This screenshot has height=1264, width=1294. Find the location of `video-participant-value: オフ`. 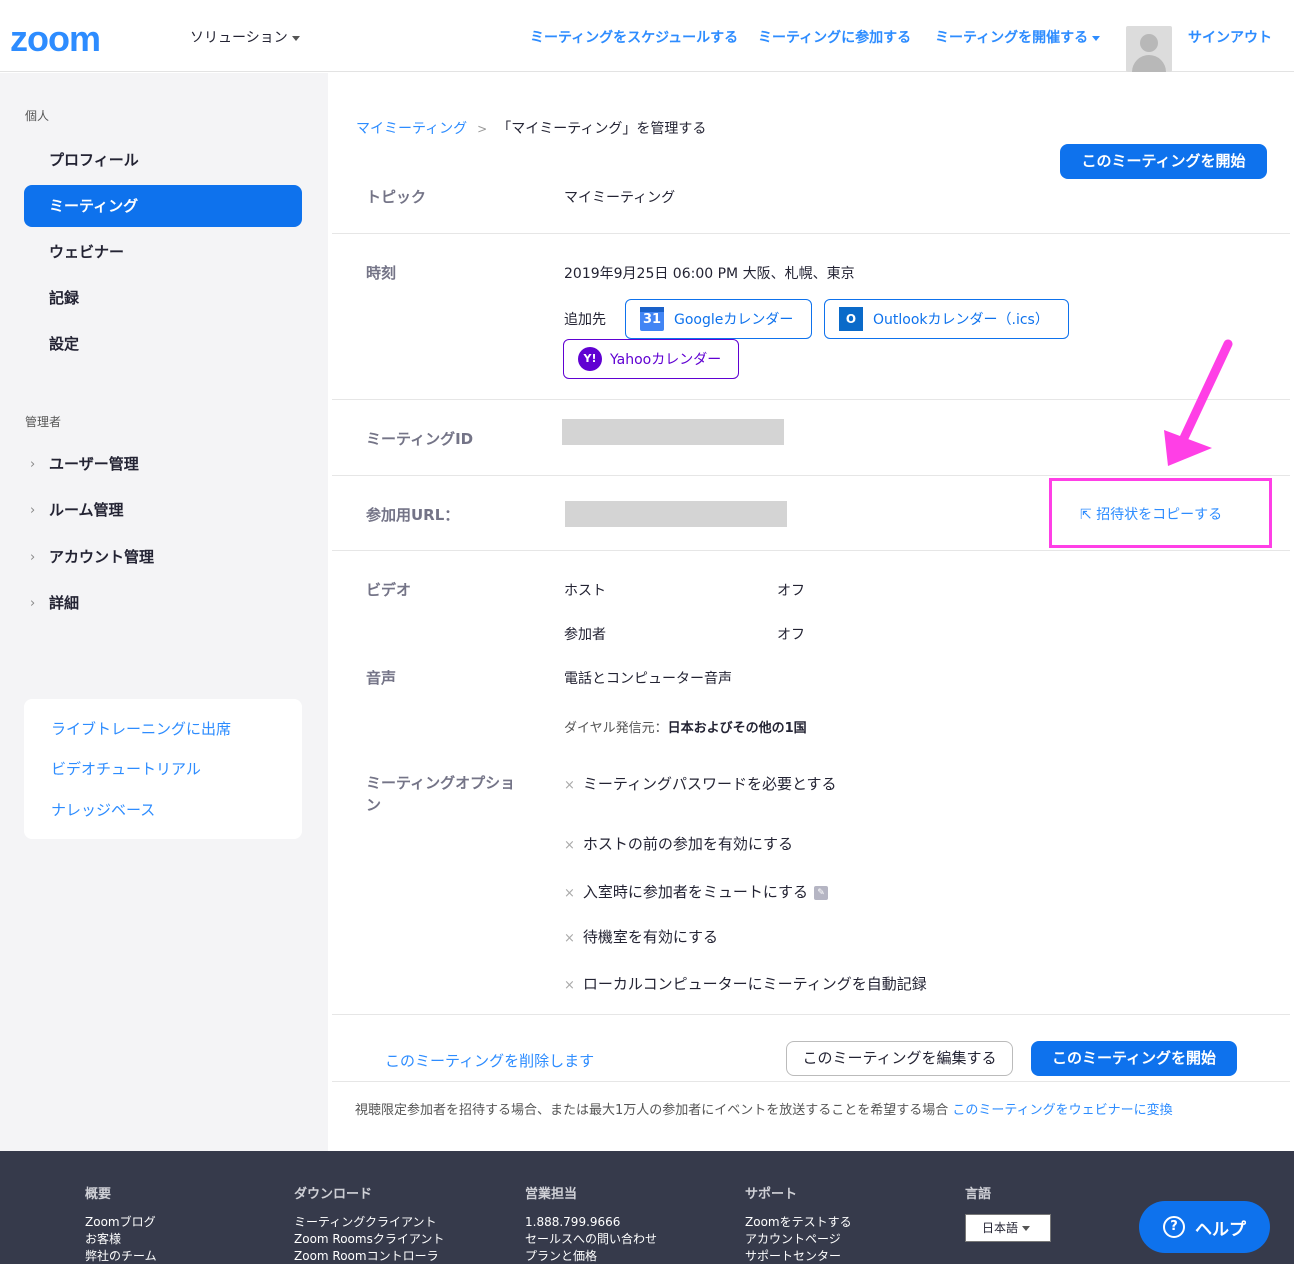

video-participant-value: オフ is located at coordinates (791, 635).